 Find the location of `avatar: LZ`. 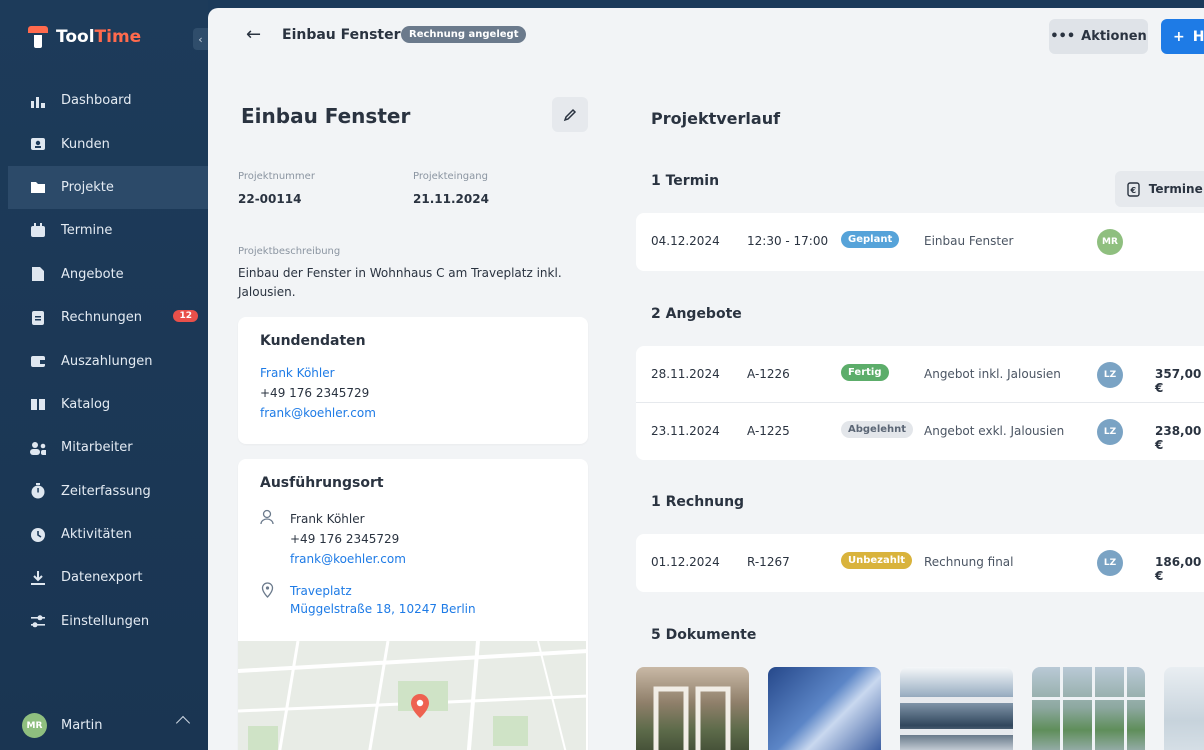

avatar: LZ is located at coordinates (1110, 432).